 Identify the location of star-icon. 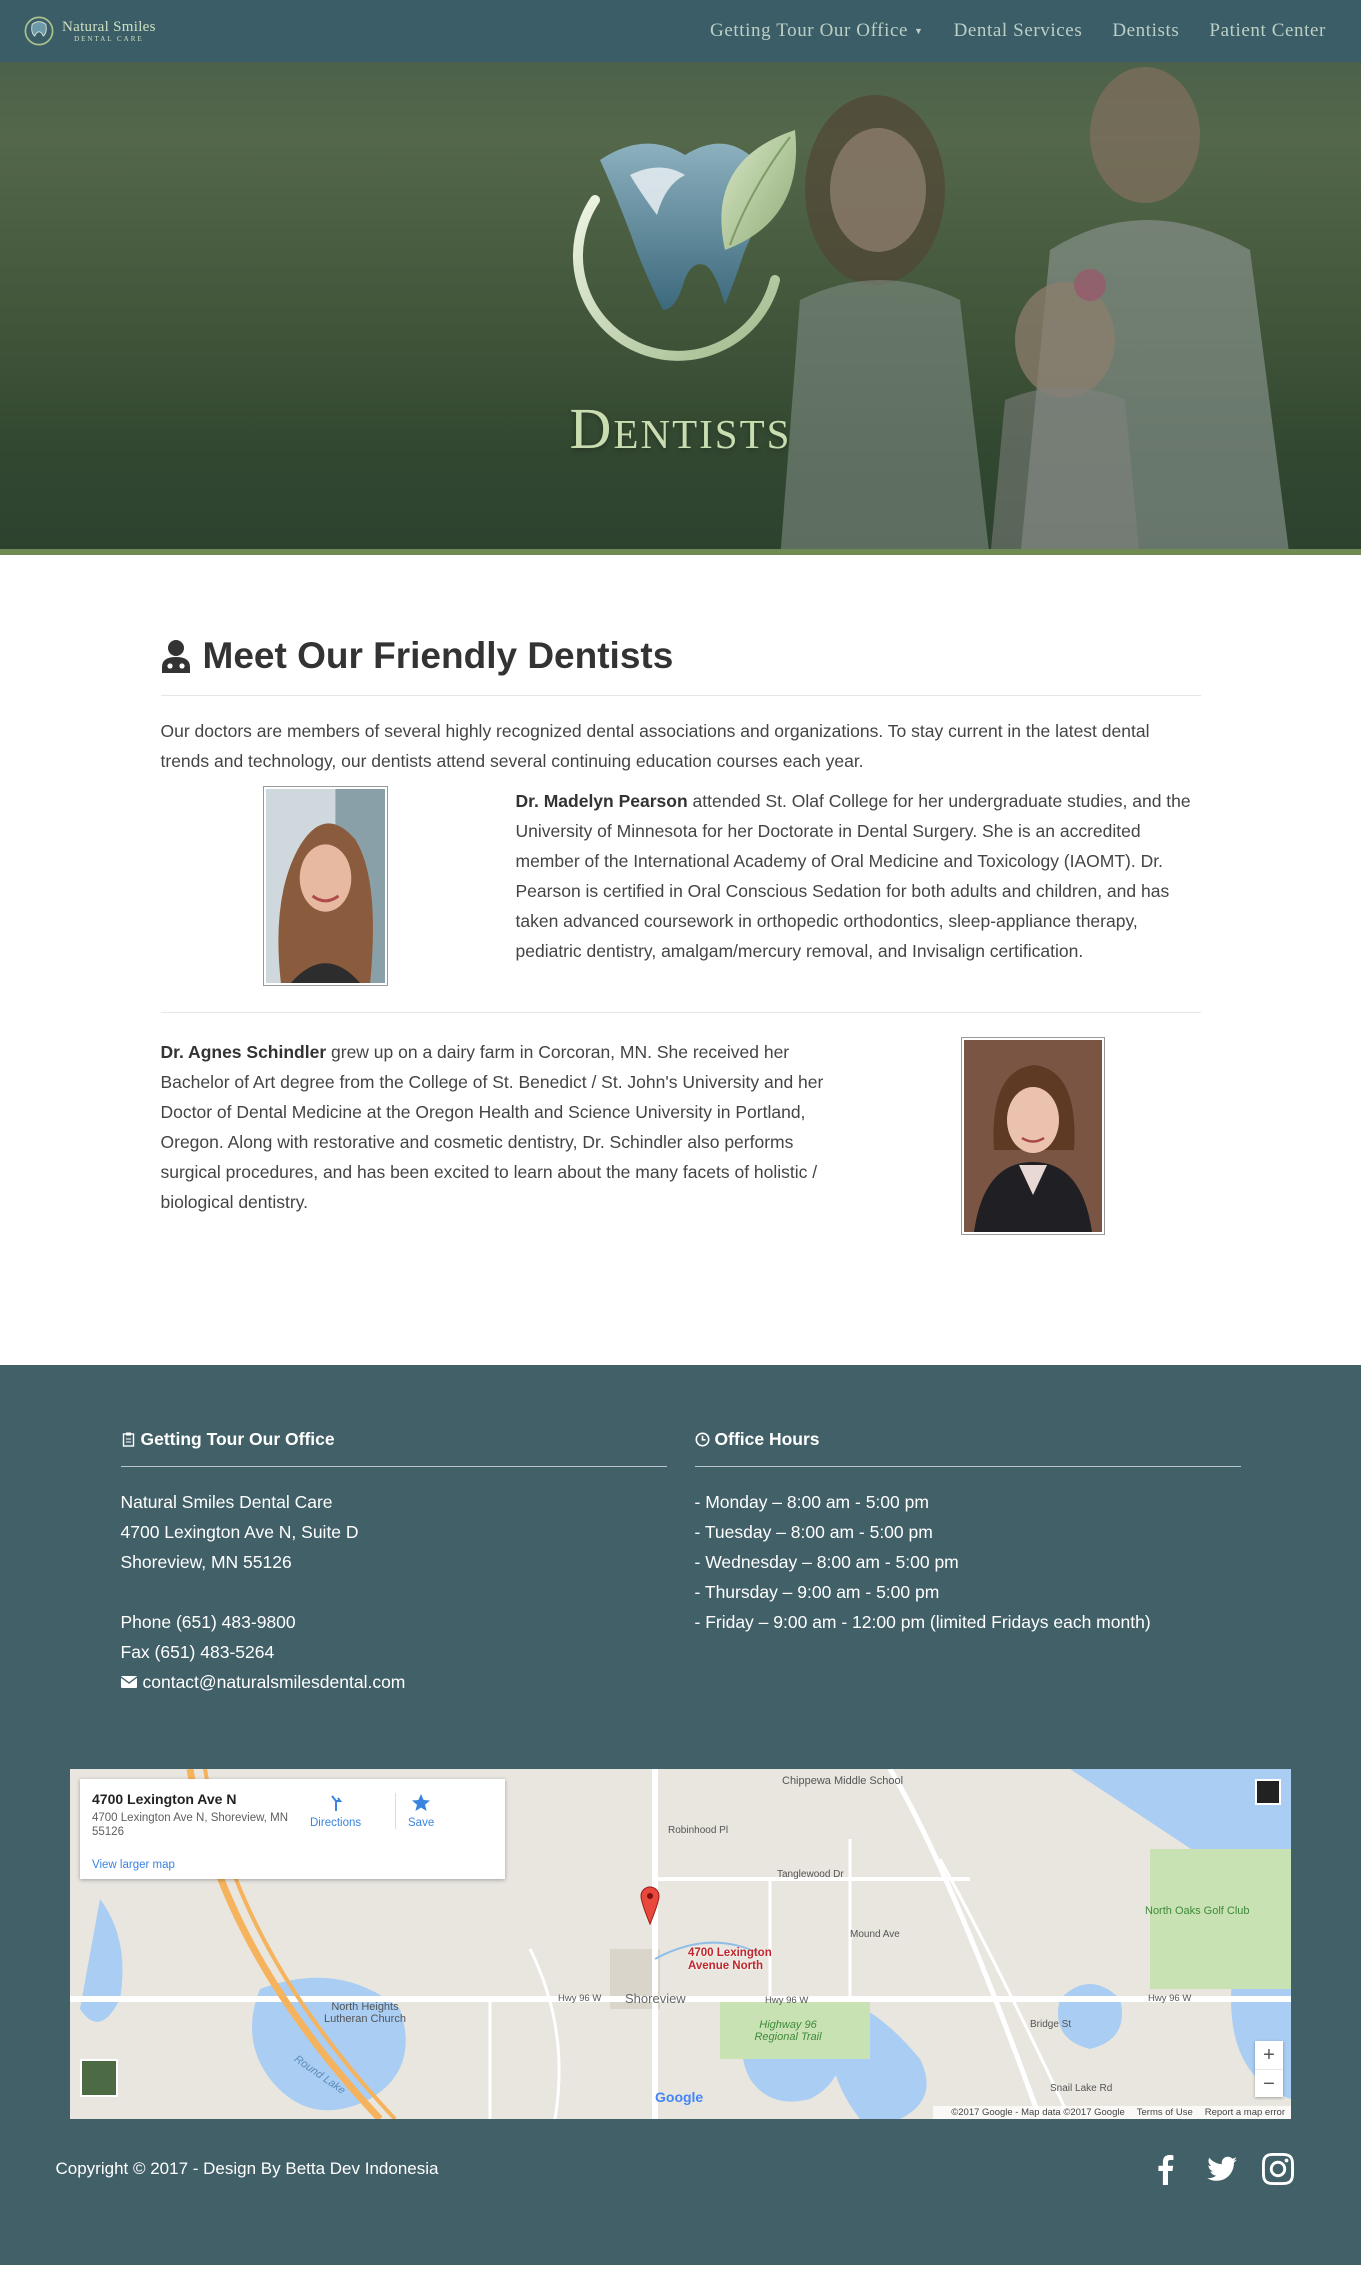
(421, 1802).